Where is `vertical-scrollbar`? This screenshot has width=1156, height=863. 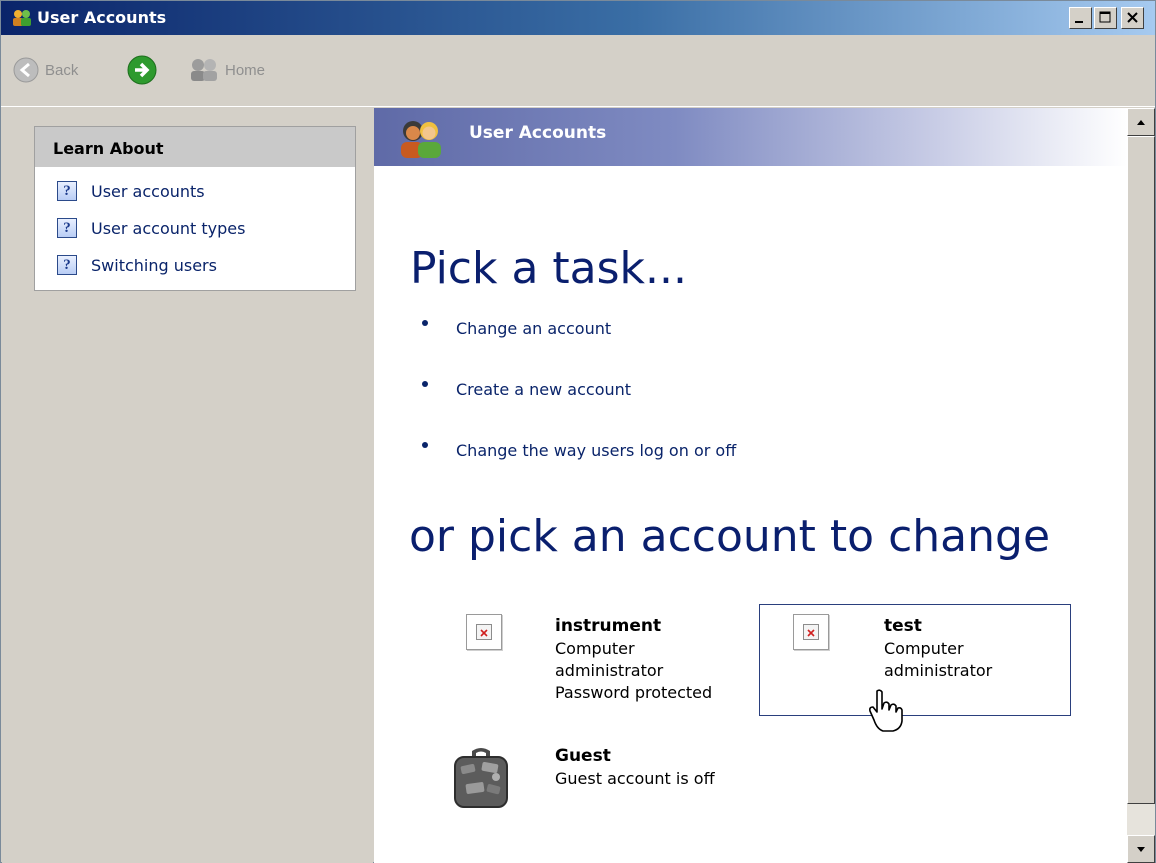 vertical-scrollbar is located at coordinates (1141, 485).